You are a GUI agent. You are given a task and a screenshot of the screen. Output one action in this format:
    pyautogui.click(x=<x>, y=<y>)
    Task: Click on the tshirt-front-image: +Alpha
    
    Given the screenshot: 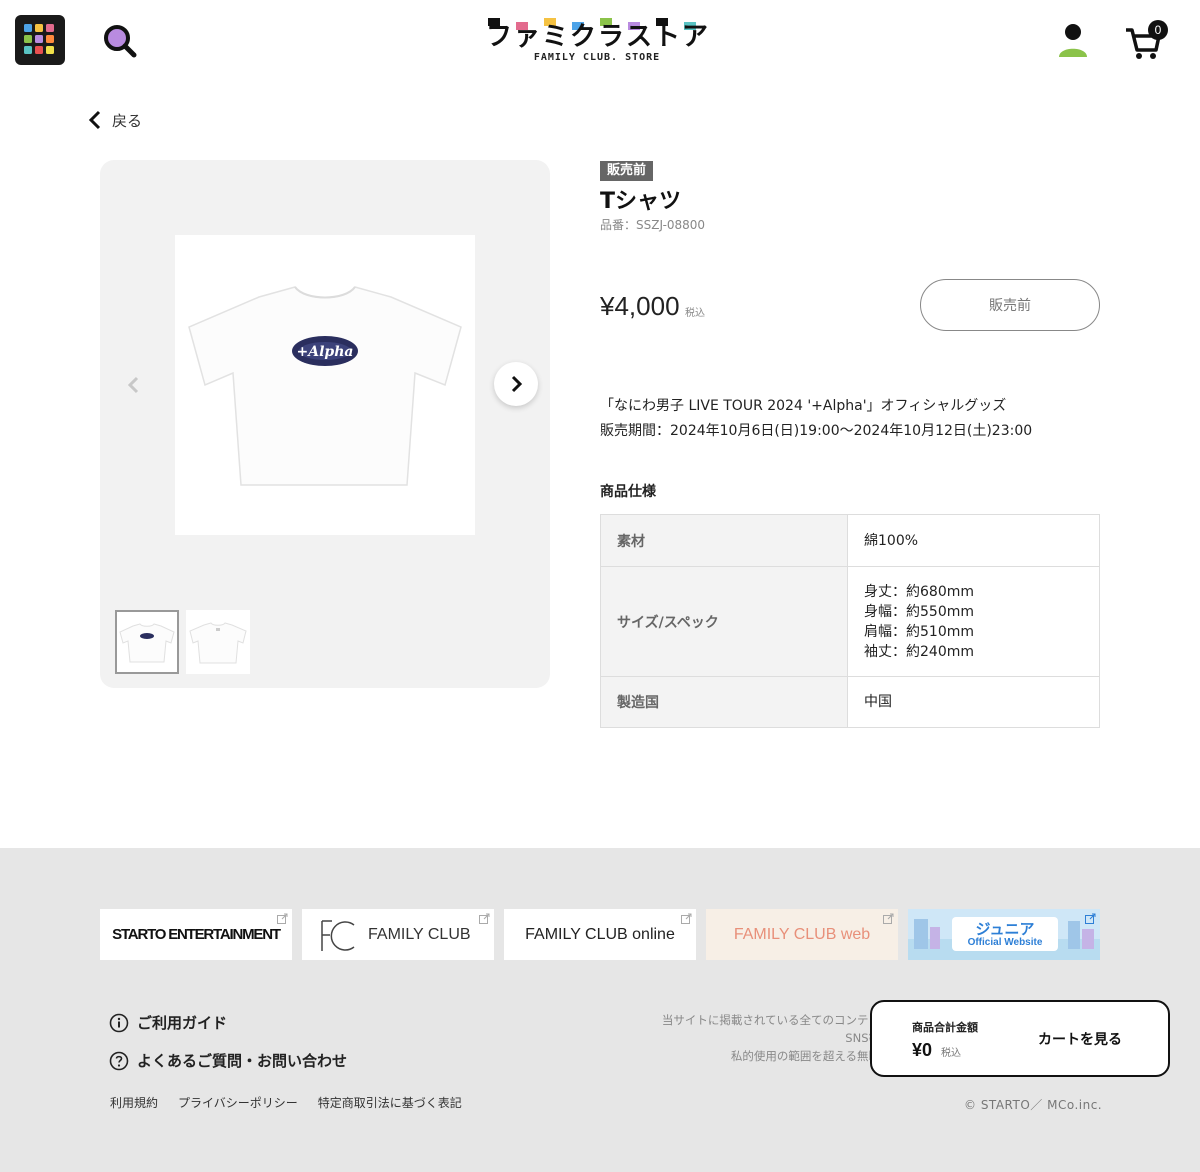 What is the action you would take?
    pyautogui.click(x=325, y=386)
    